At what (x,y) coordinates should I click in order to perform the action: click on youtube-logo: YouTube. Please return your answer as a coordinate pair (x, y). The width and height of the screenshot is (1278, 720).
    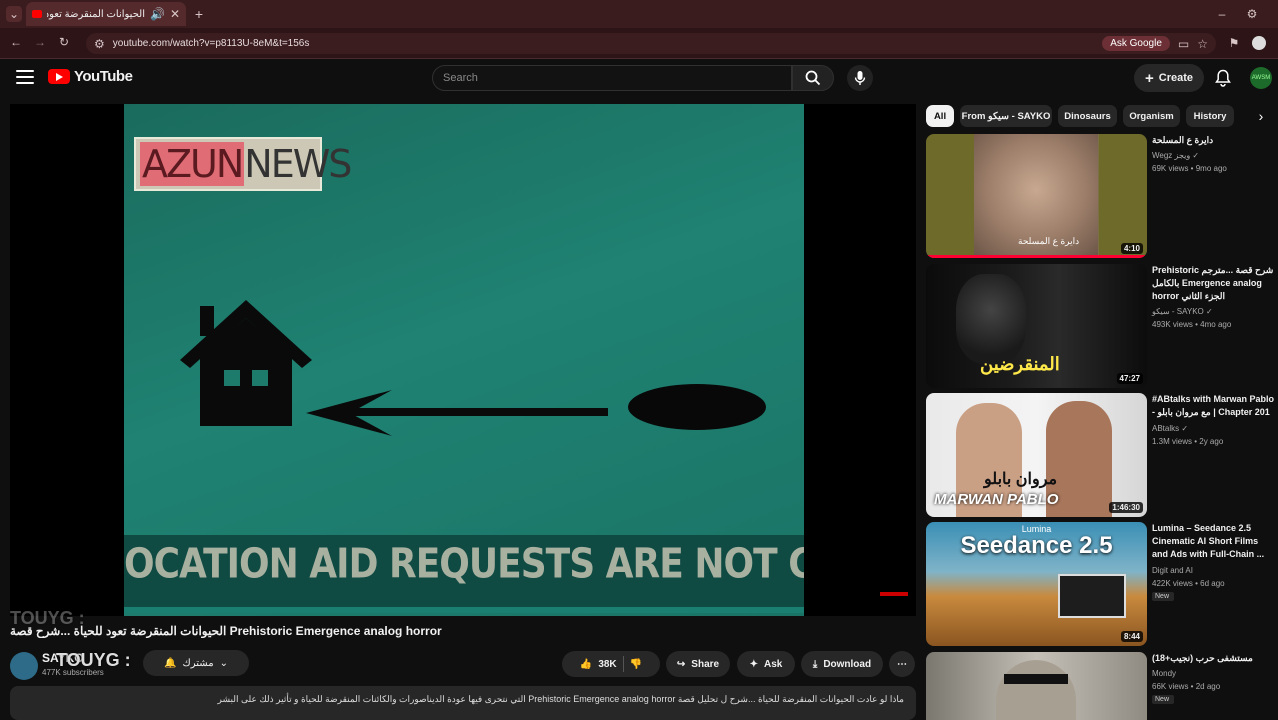
    Looking at the image, I should click on (90, 76).